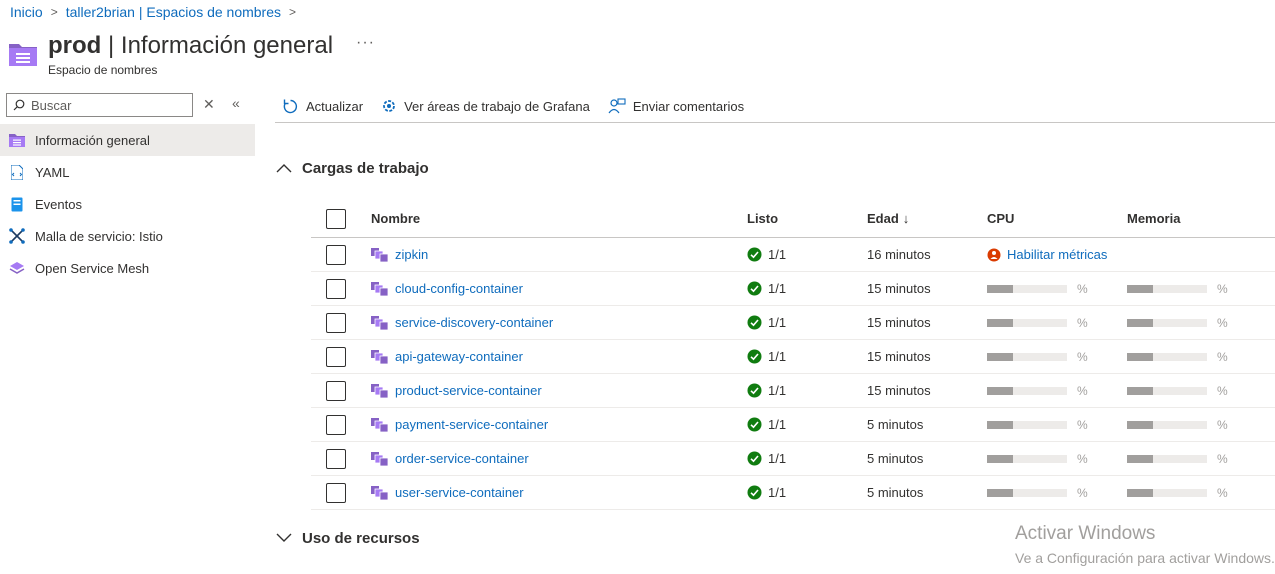 The height and width of the screenshot is (574, 1275). Describe the element at coordinates (127, 204) in the screenshot. I see `sidebar-item-events: Eventos` at that location.